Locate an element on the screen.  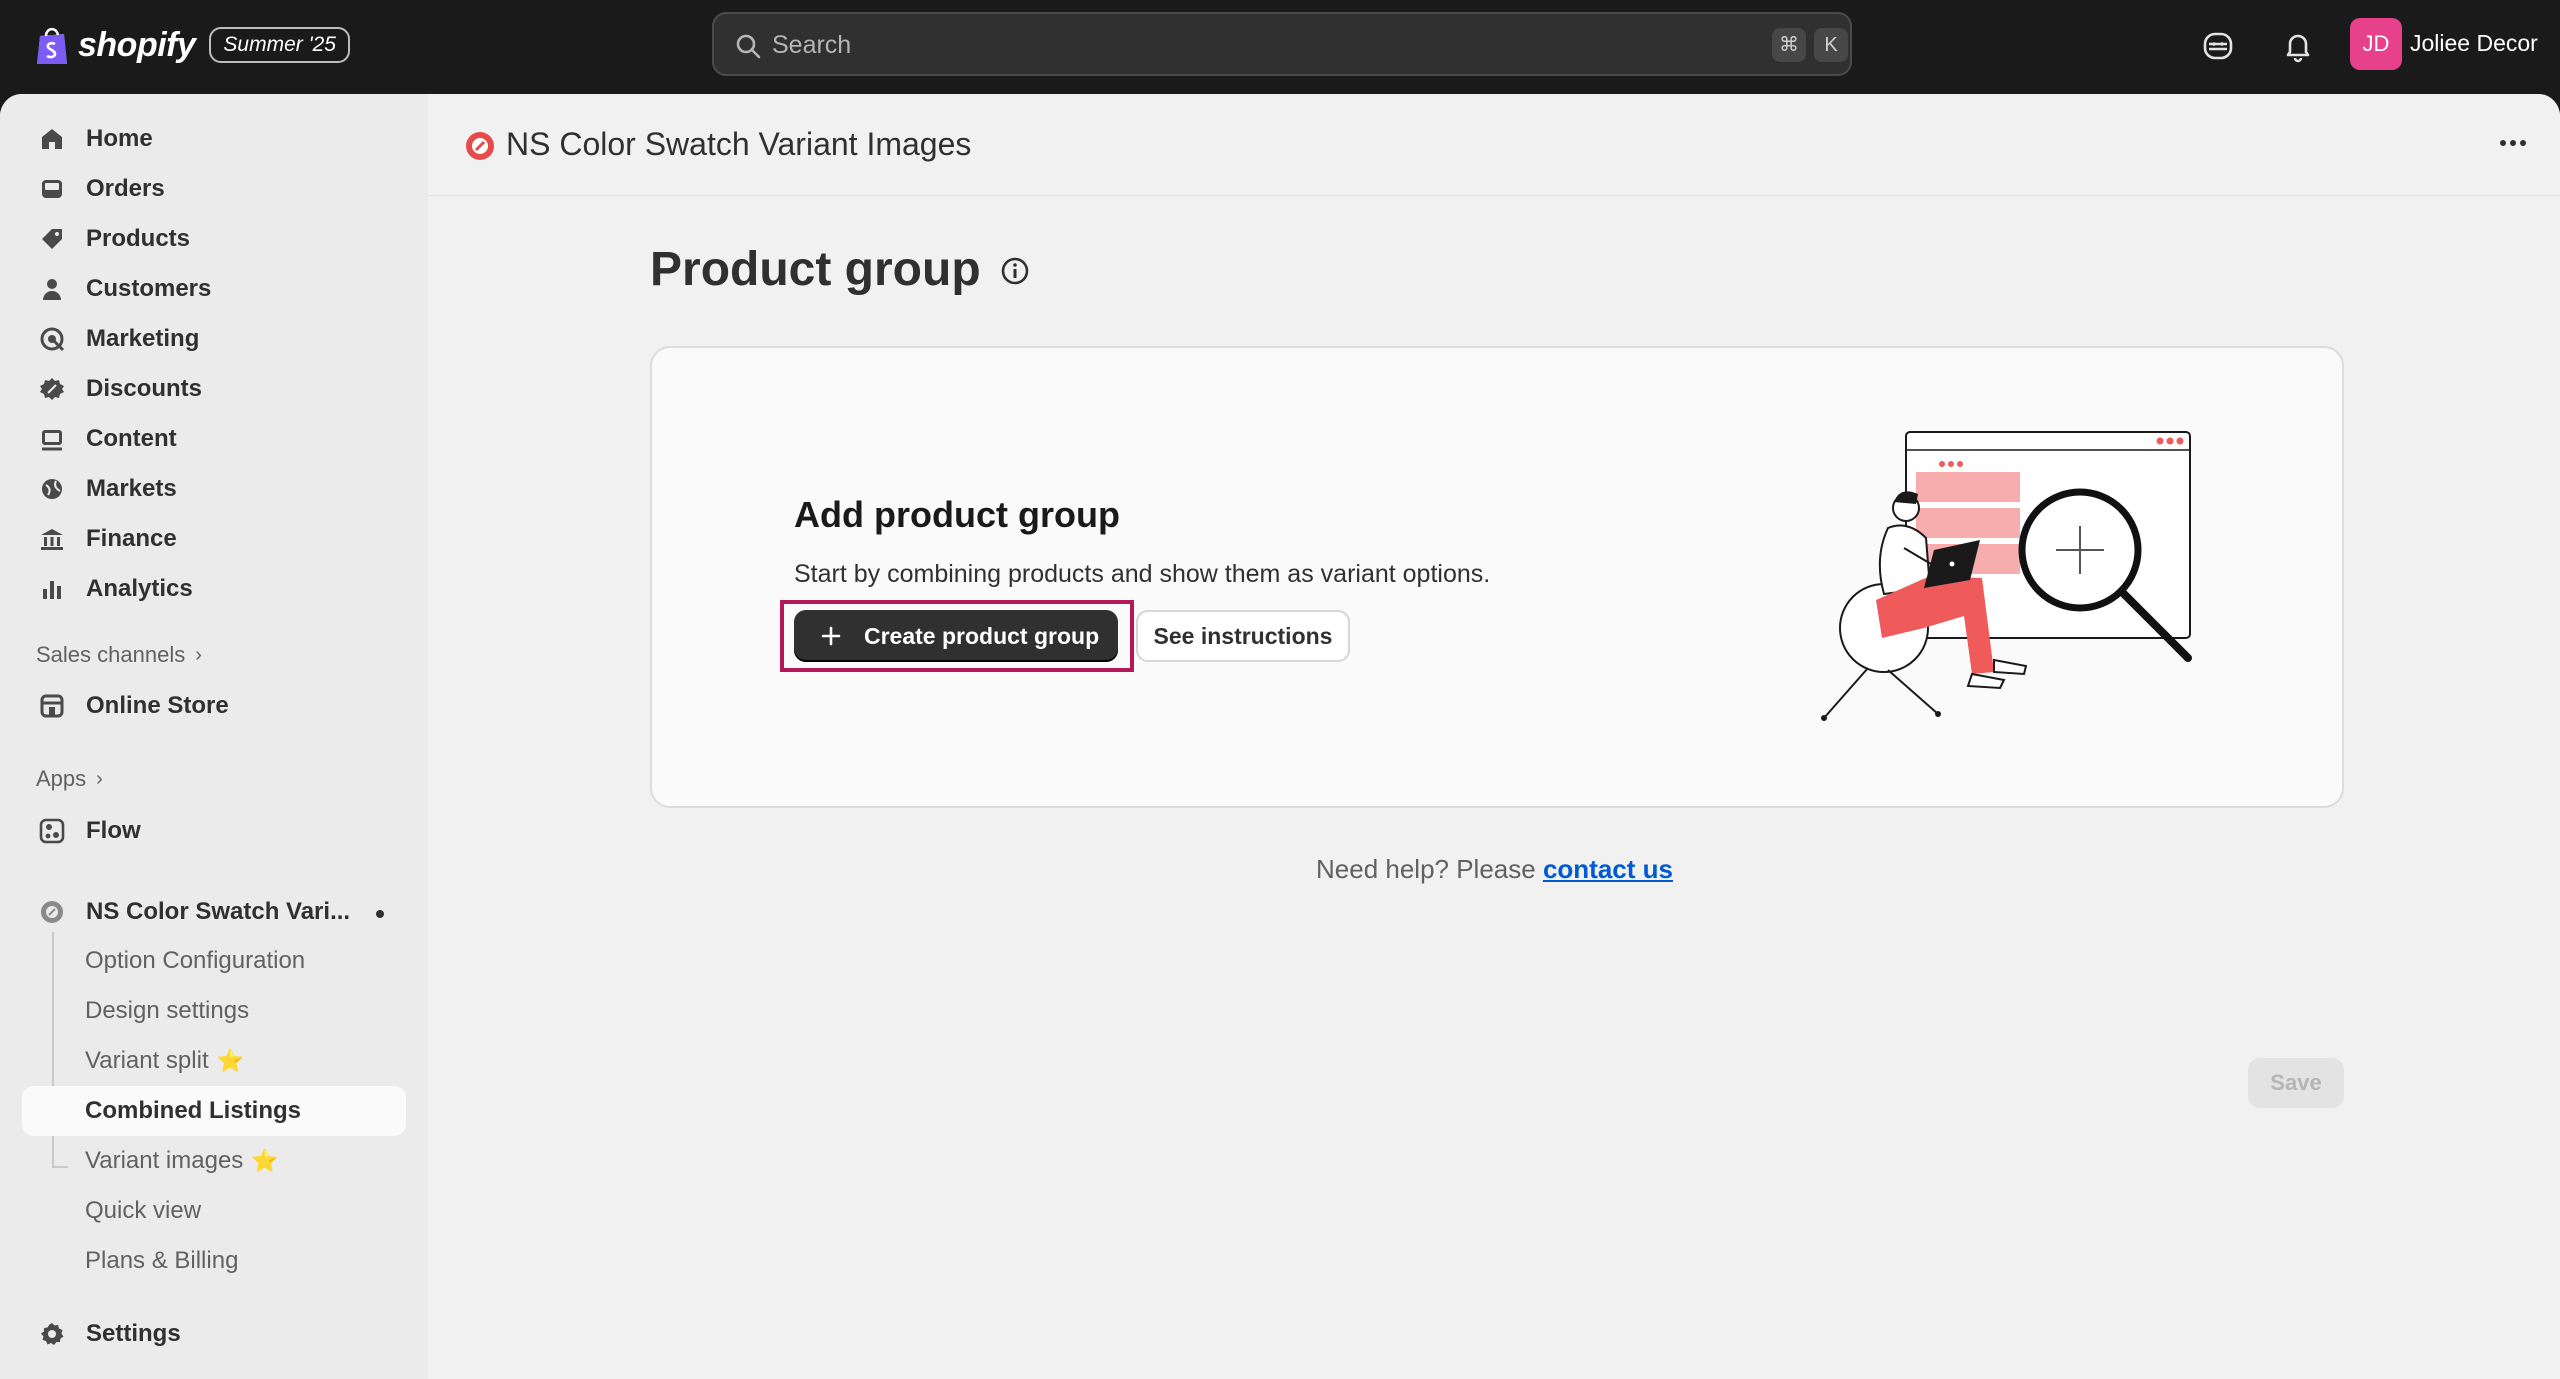
home-icon is located at coordinates (52, 139).